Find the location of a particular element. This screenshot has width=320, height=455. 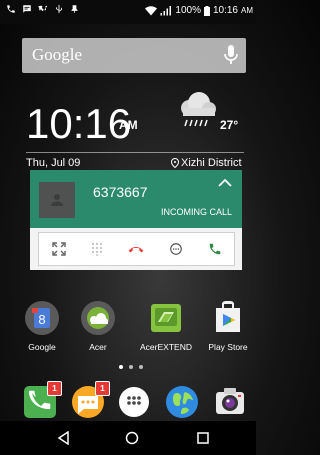

app-label: Play Store is located at coordinates (228, 347).